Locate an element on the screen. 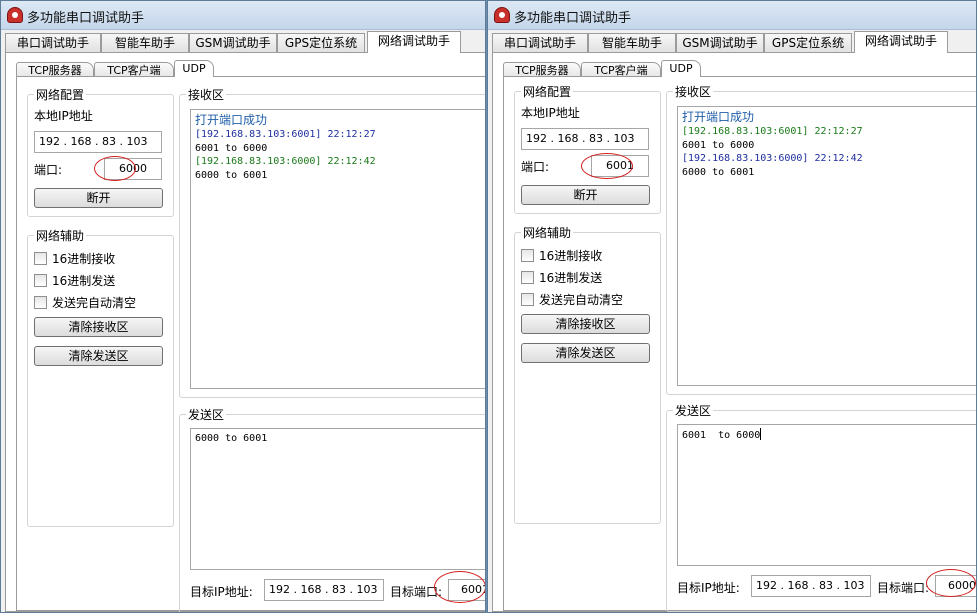 The height and width of the screenshot is (613, 977). port-field: 6001 is located at coordinates (620, 166).